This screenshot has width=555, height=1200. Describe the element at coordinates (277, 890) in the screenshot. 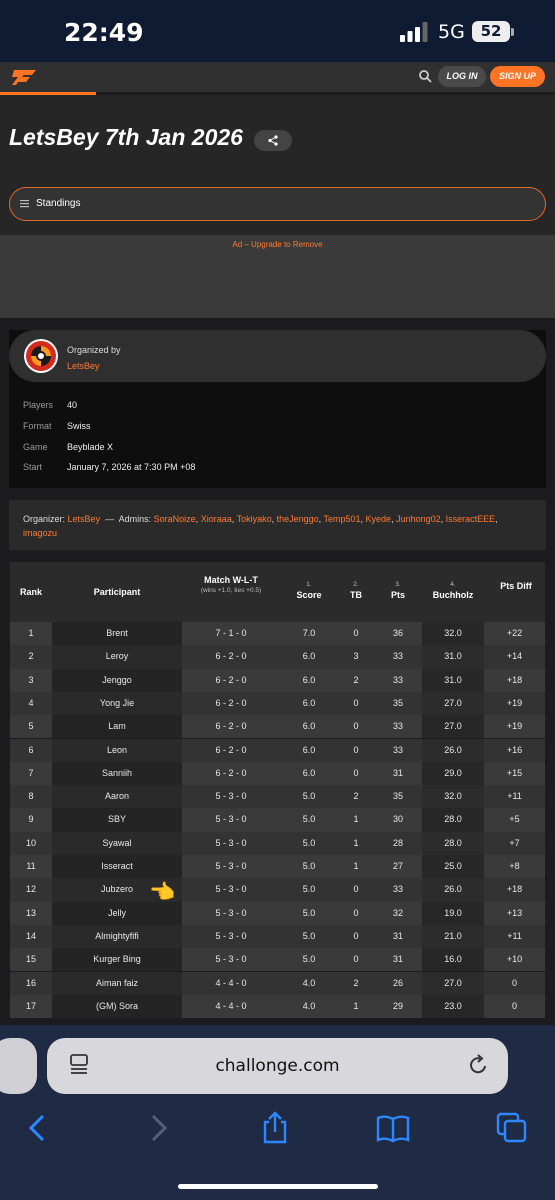

I see `table-row: 12 Jubzero 5 - 3 - 0 5.0 0 33 26.0 +18` at that location.